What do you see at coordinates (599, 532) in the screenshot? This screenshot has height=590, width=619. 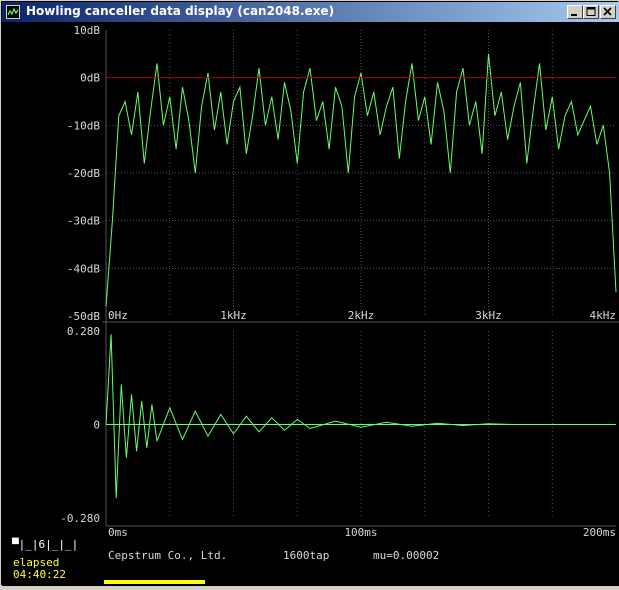 I see `impulse-x-tick-label: 200ms` at bounding box center [599, 532].